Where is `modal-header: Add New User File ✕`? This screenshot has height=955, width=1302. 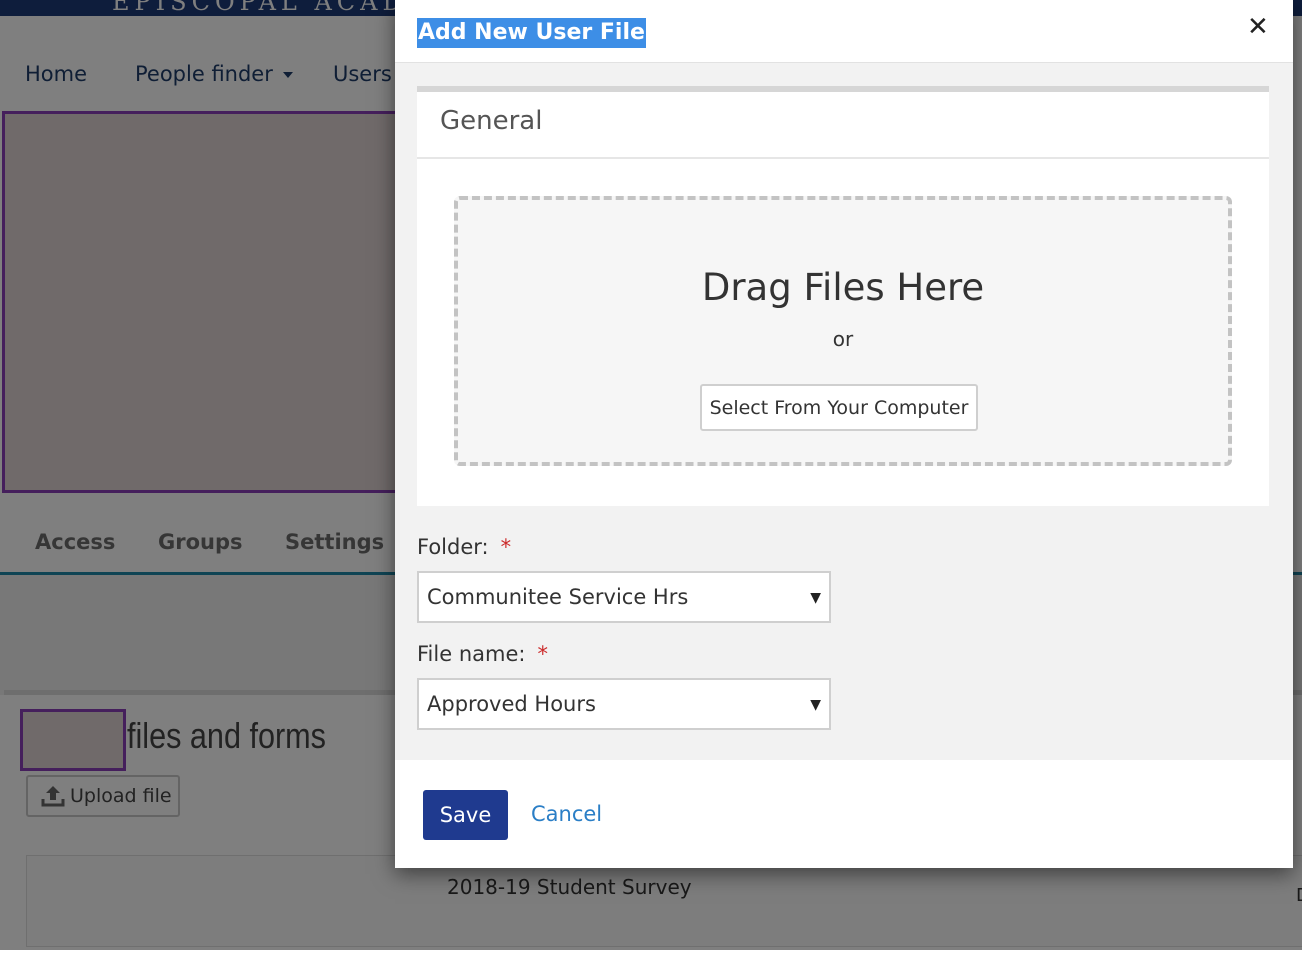 modal-header: Add New User File ✕ is located at coordinates (844, 31).